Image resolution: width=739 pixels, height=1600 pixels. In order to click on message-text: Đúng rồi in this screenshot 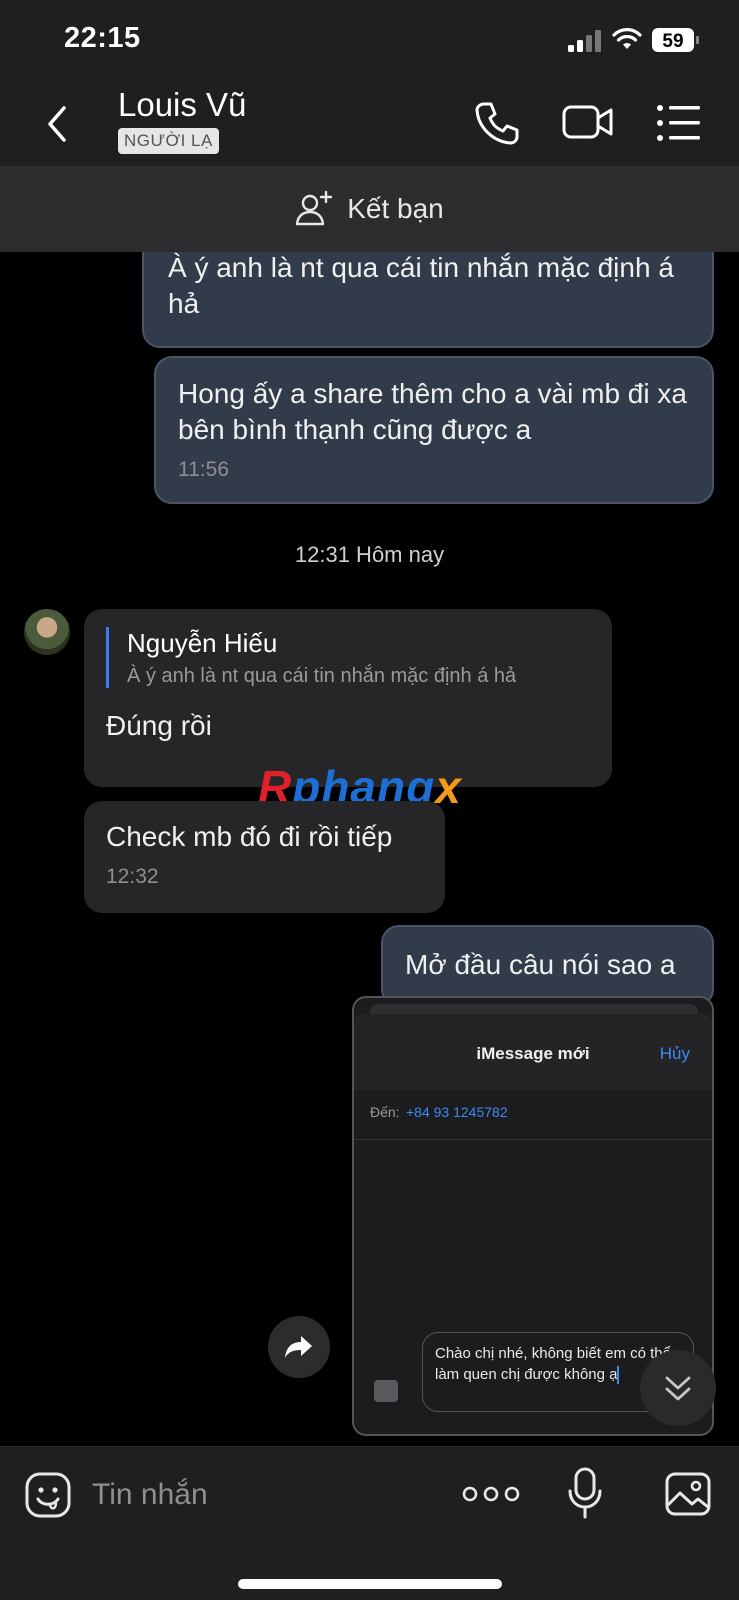, I will do `click(159, 725)`.